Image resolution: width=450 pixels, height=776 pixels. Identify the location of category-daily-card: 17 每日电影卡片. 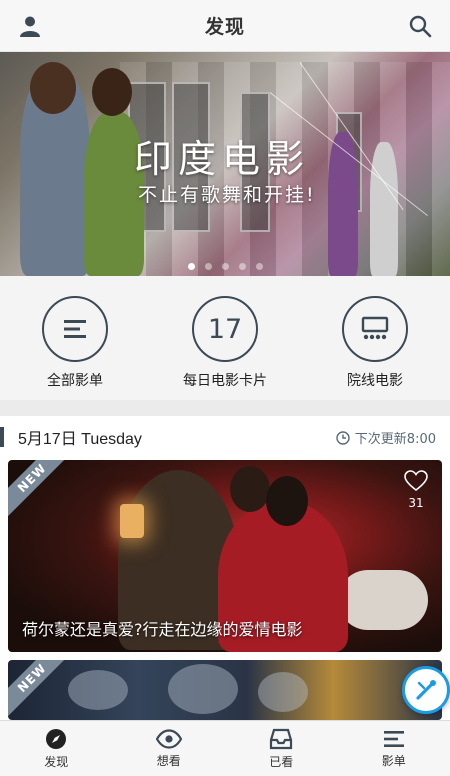
(225, 343).